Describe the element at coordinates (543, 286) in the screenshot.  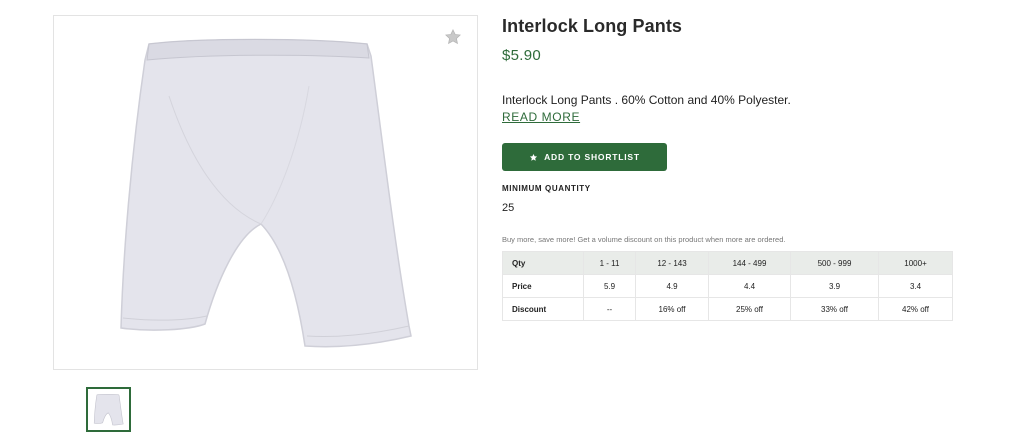
I see `table-cell: Price` at that location.